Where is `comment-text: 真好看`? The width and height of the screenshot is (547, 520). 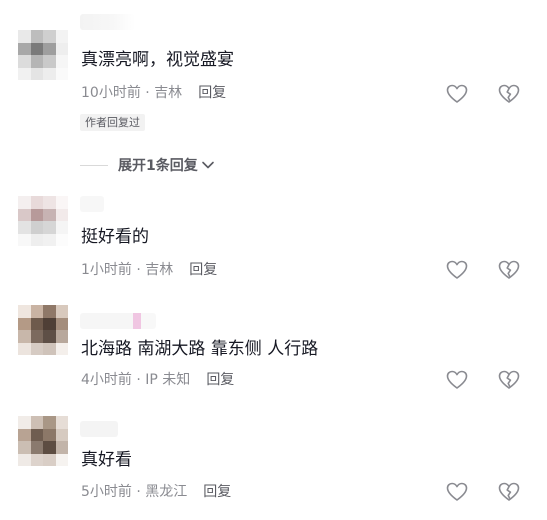 comment-text: 真好看 is located at coordinates (106, 460).